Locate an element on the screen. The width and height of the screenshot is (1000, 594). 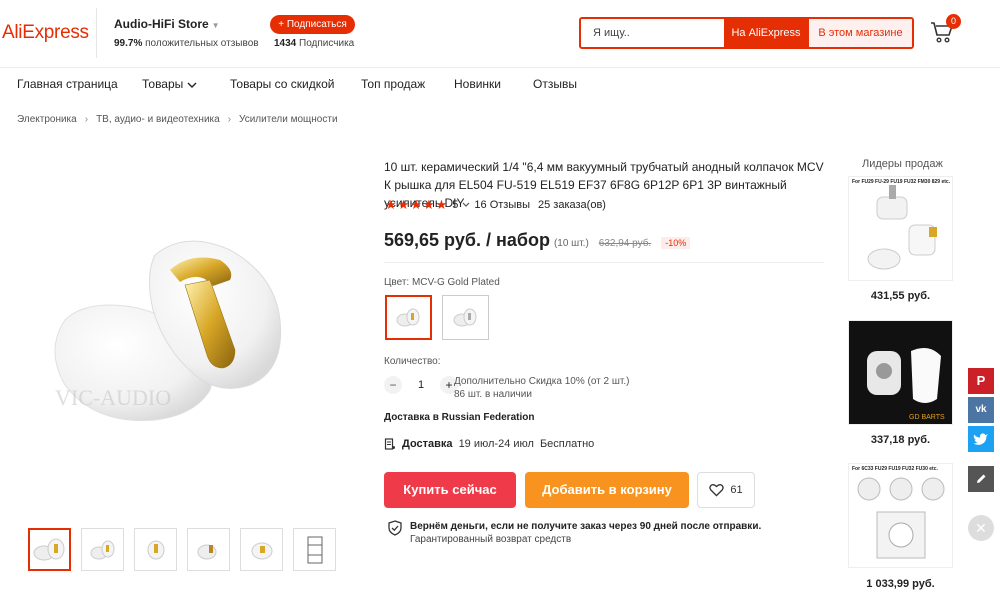
top-seller-item: For FU29 FU-29 FU19 FU32 FM30 829 etc. is located at coordinates (900, 228).